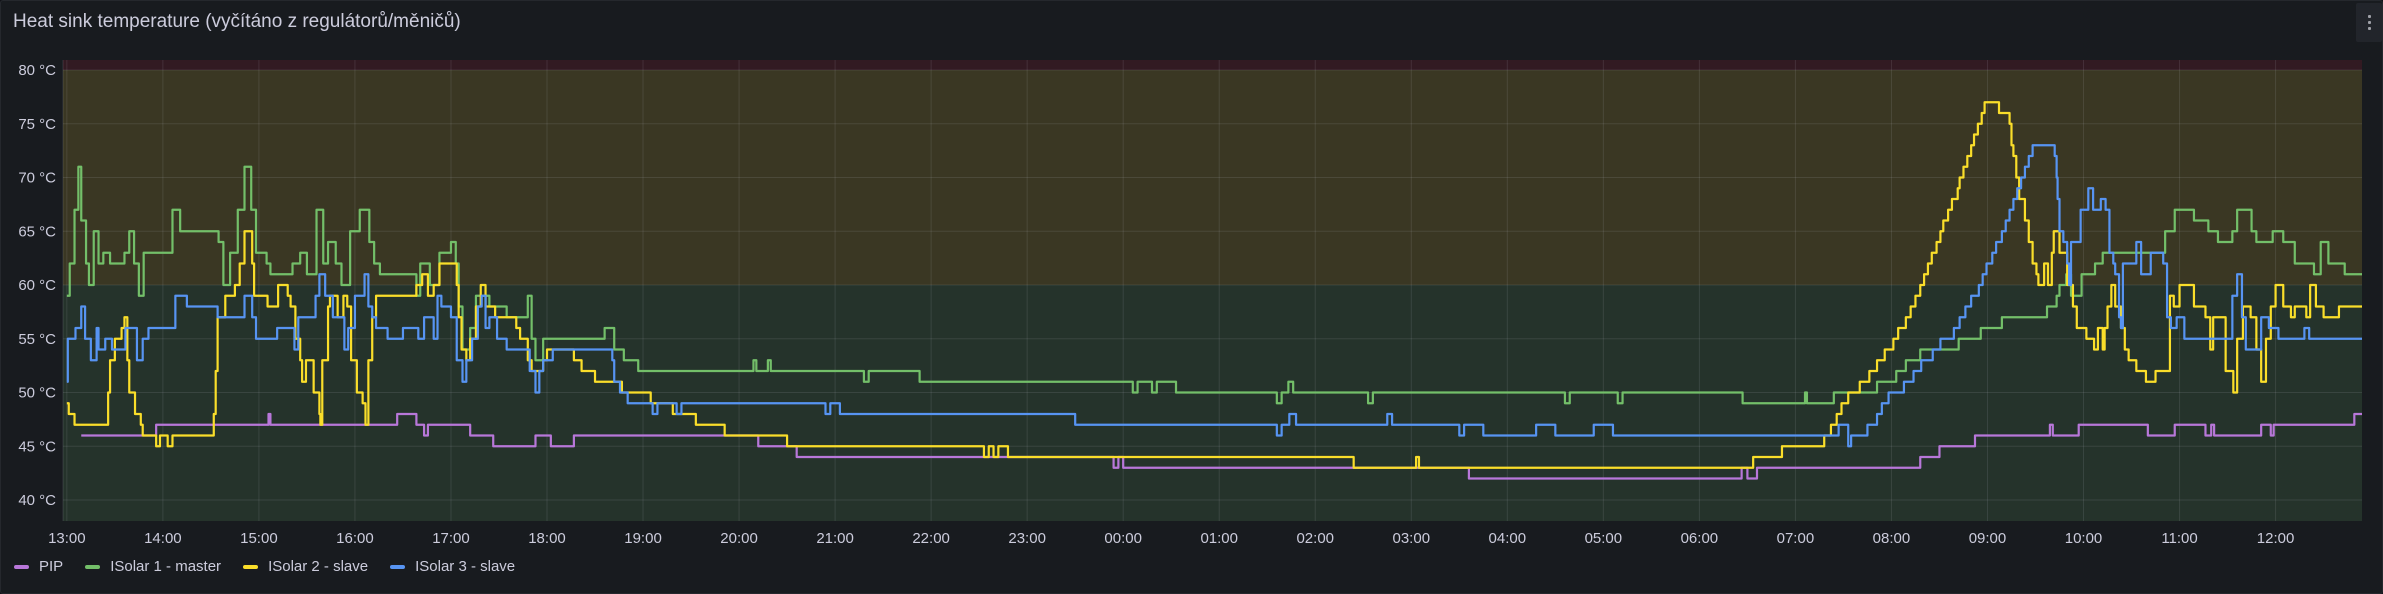  I want to click on x-tick-label: 10:00, so click(2084, 538).